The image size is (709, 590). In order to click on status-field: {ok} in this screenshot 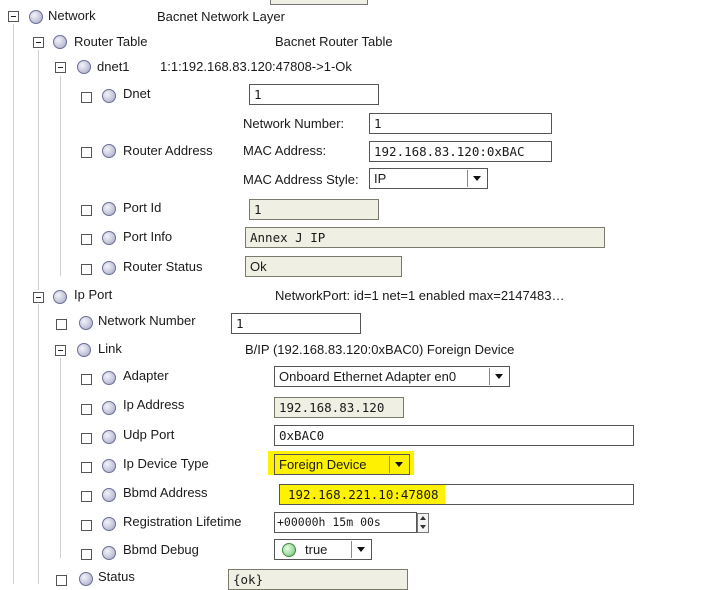, I will do `click(318, 579)`.